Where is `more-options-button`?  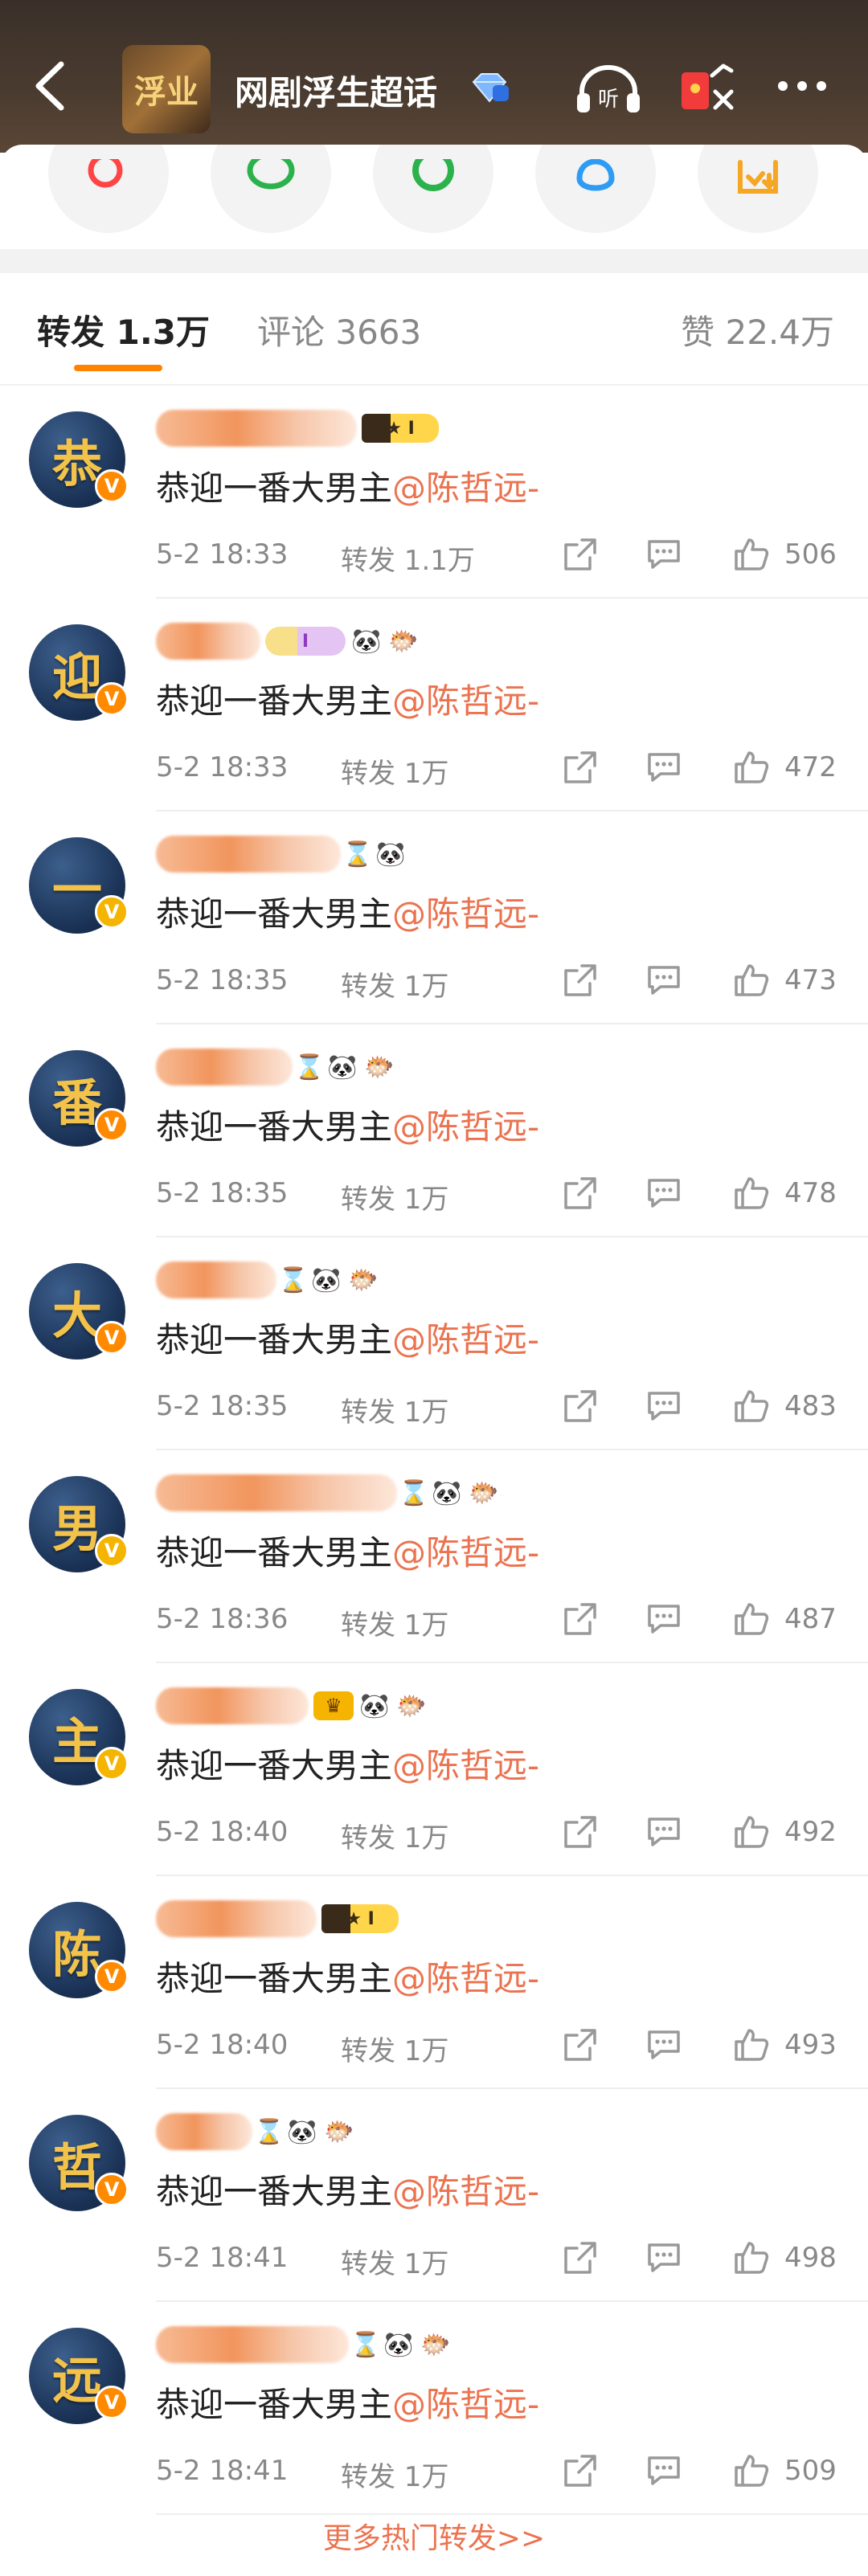
more-options-button is located at coordinates (802, 86).